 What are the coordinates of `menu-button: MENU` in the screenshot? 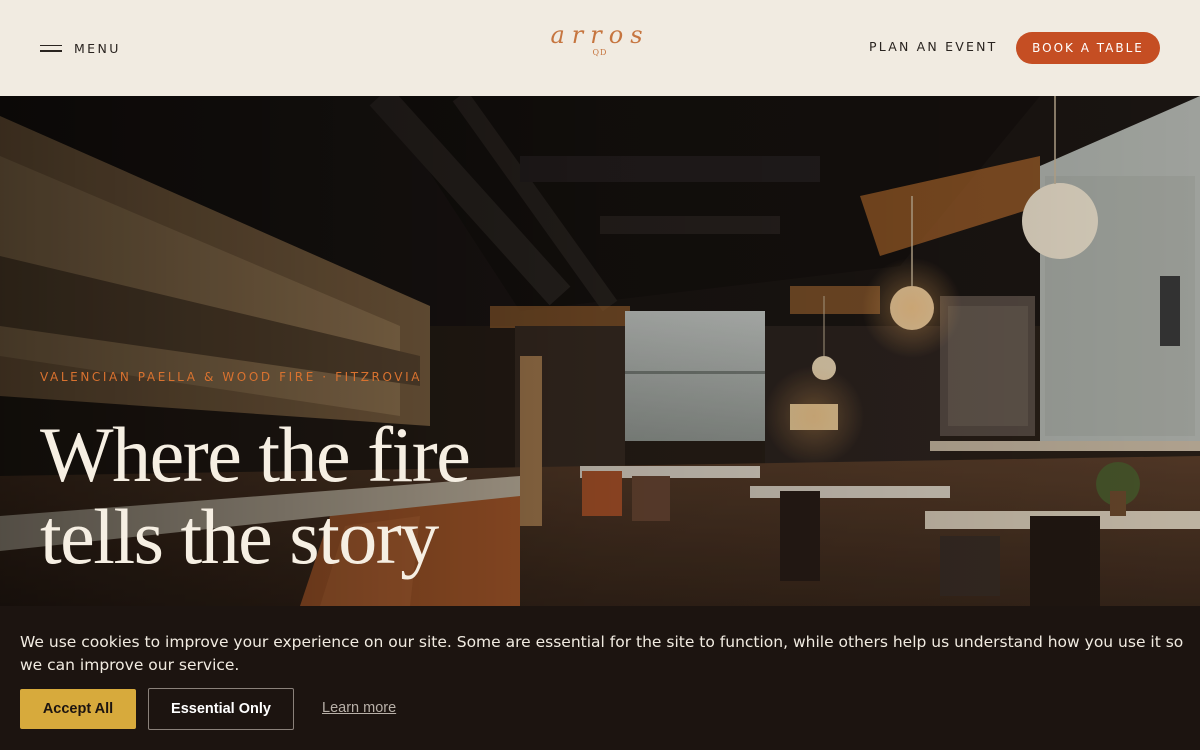 It's located at (80, 48).